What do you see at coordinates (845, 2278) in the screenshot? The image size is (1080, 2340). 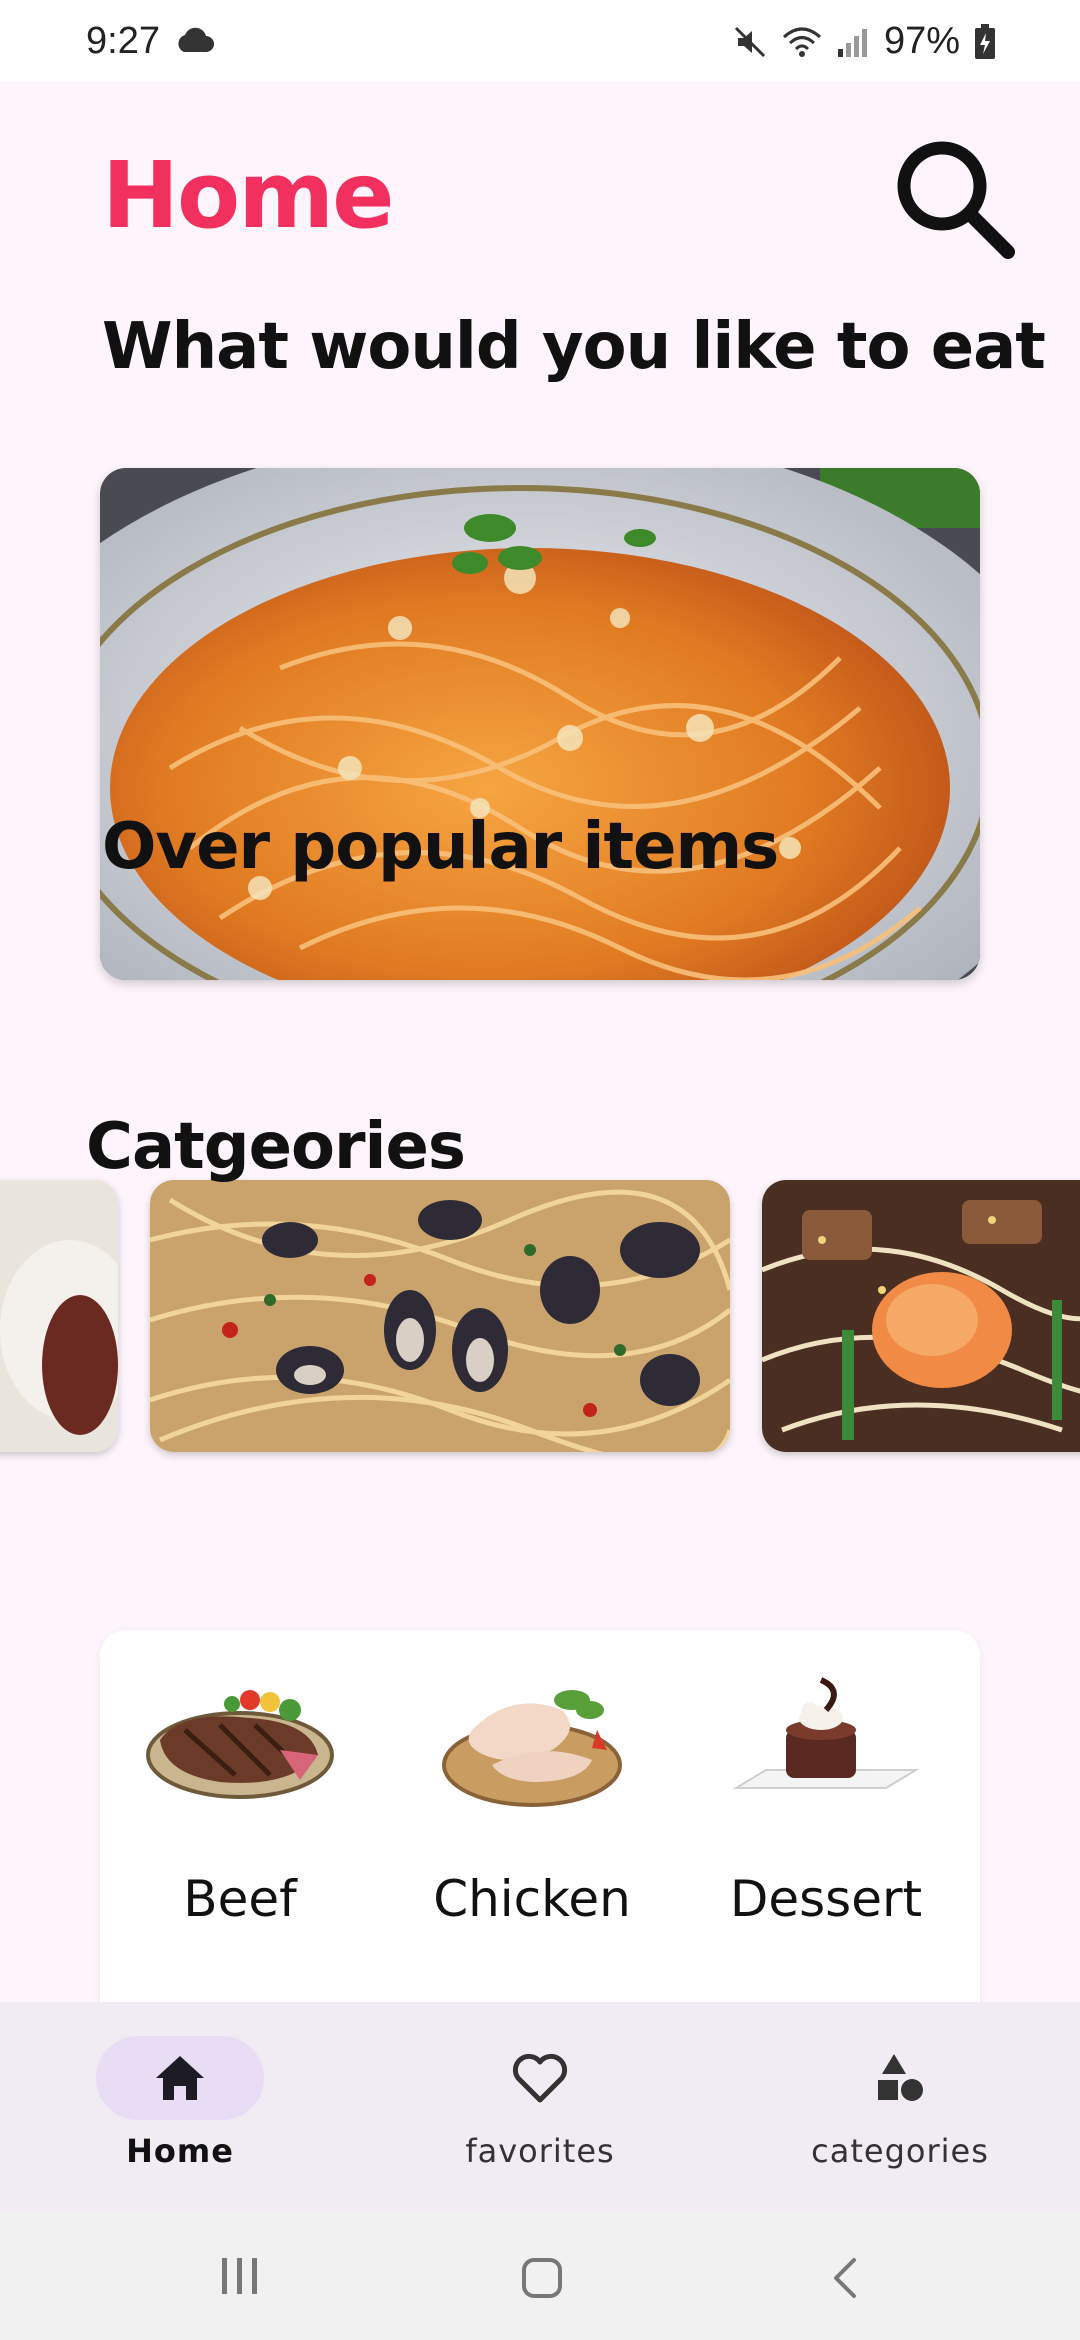 I see `back-icon` at bounding box center [845, 2278].